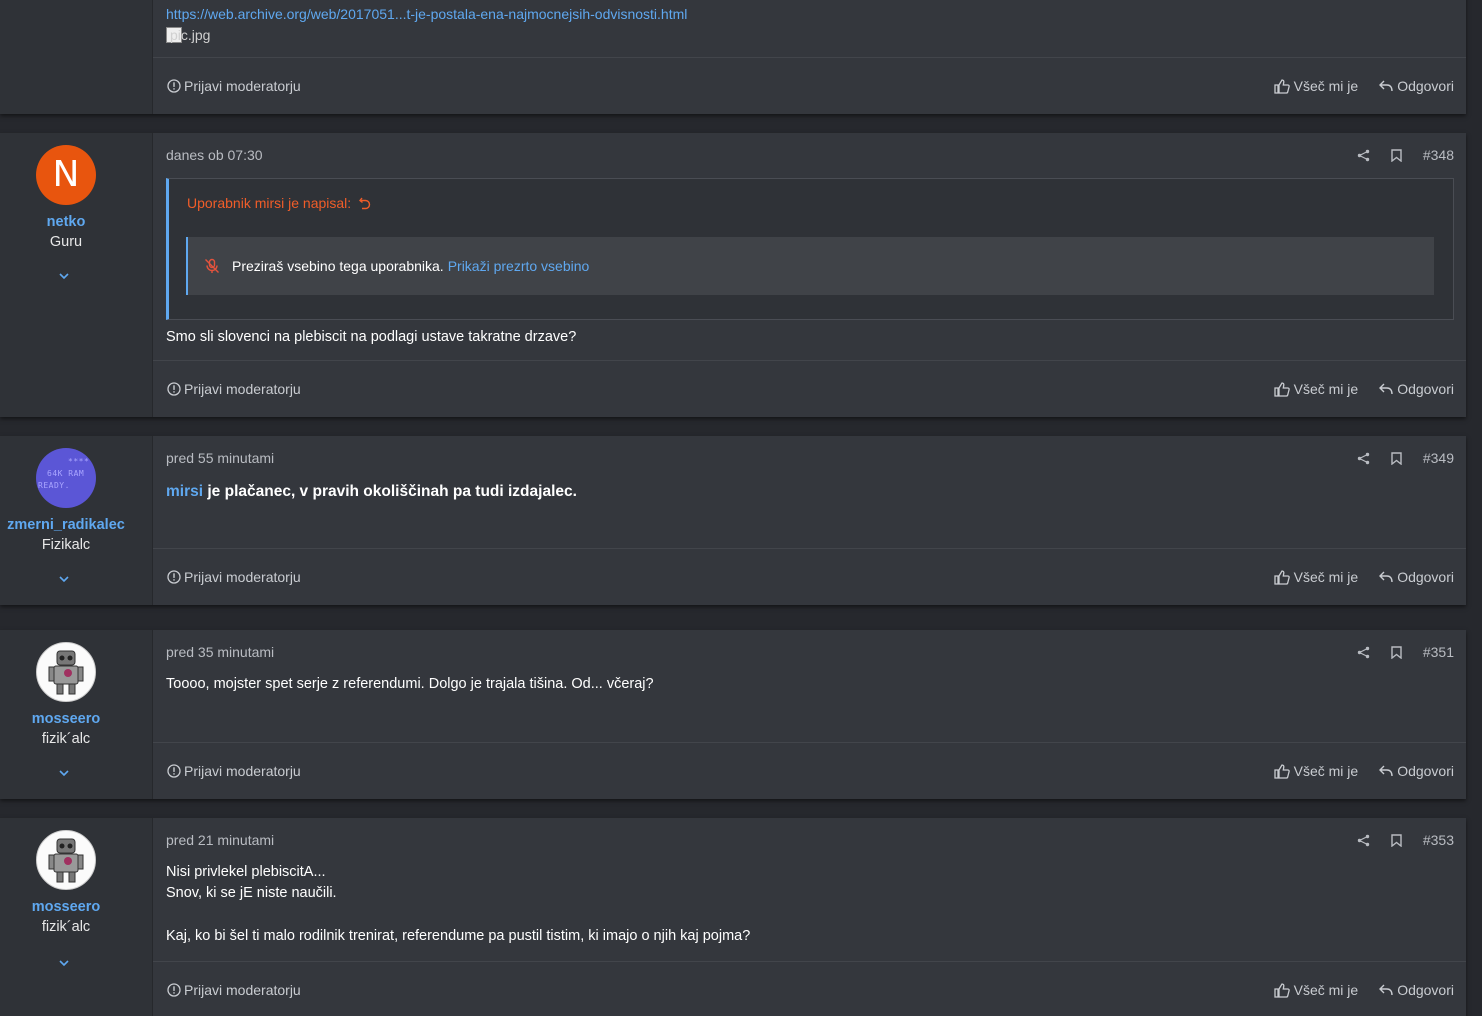 Image resolution: width=1482 pixels, height=1016 pixels. What do you see at coordinates (76, 57) in the screenshot?
I see `user-cell` at bounding box center [76, 57].